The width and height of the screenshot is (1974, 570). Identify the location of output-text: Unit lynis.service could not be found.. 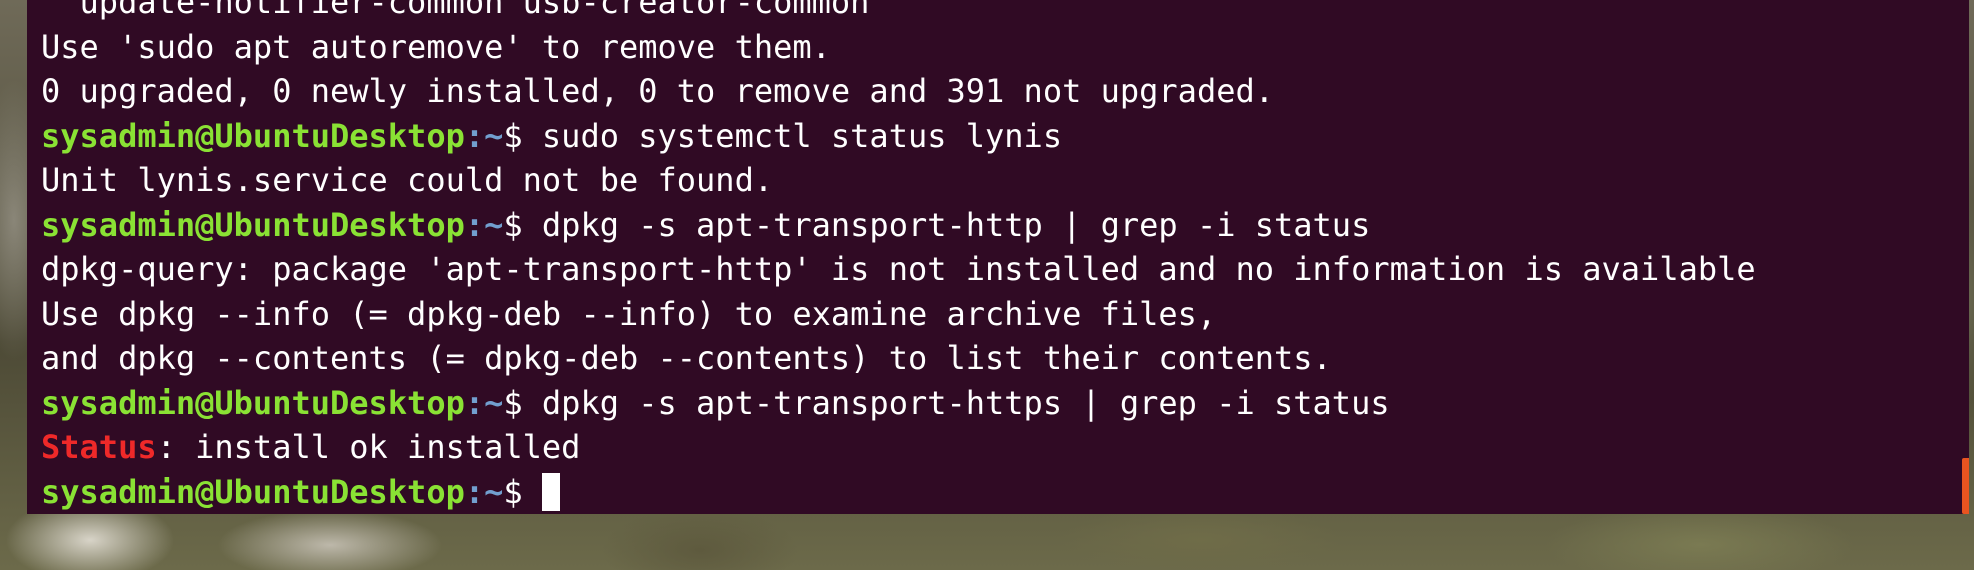
(407, 180).